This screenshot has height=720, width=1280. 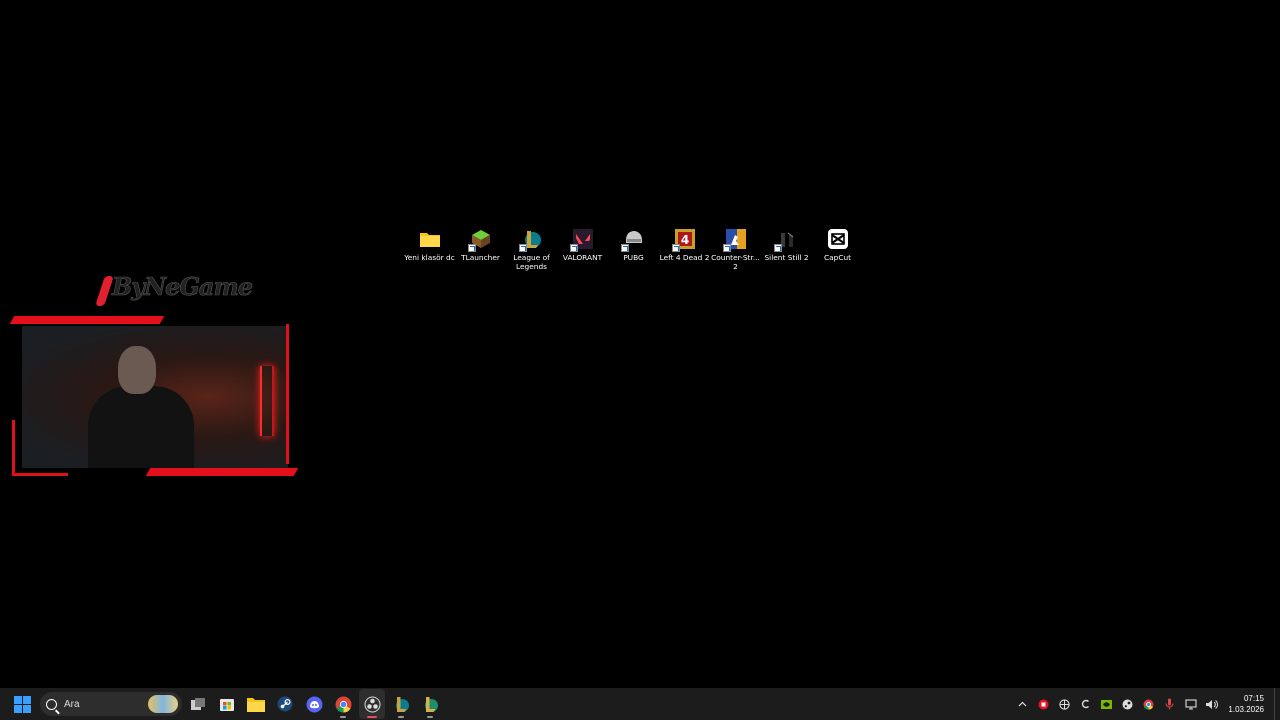 I want to click on c-logo-icon, so click(x=1085, y=704).